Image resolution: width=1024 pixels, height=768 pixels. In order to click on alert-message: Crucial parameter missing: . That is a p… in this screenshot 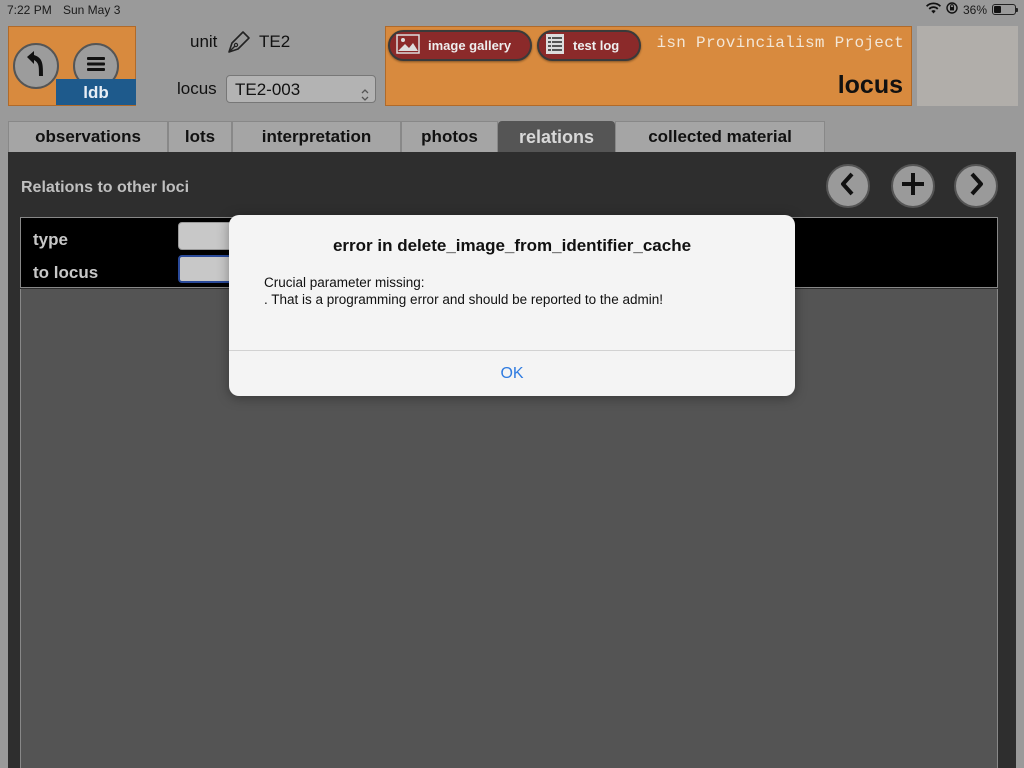, I will do `click(514, 291)`.